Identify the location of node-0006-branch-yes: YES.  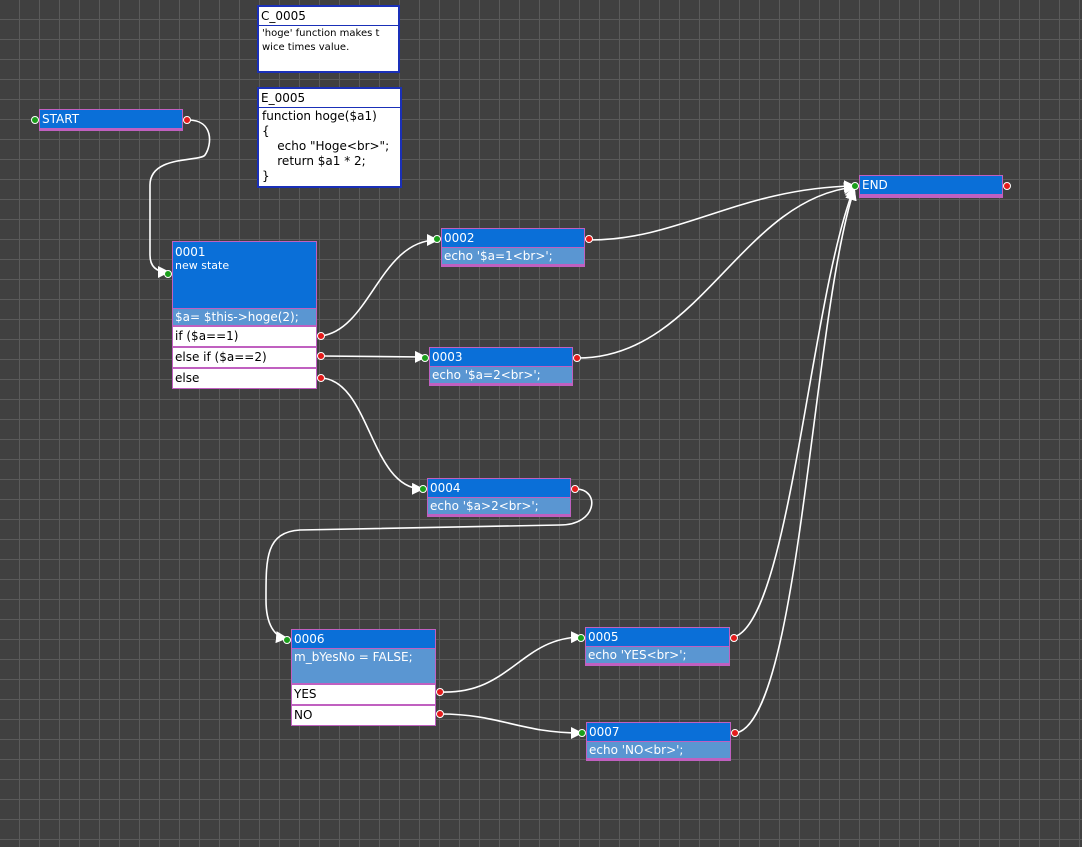
(363, 694).